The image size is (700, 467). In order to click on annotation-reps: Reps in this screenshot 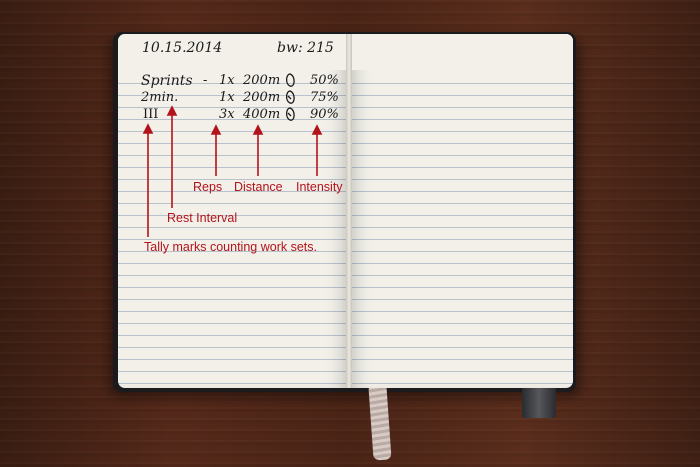, I will do `click(208, 187)`.